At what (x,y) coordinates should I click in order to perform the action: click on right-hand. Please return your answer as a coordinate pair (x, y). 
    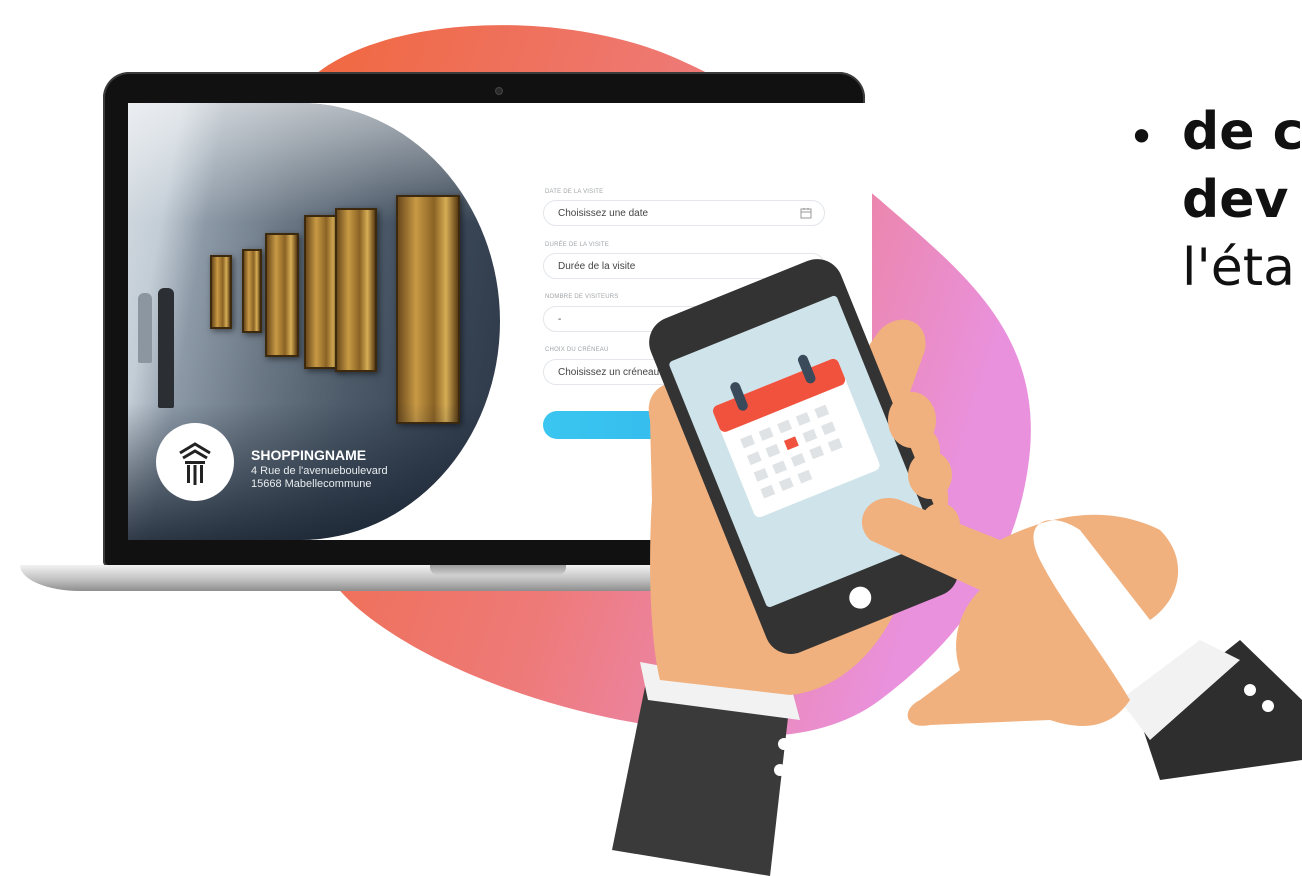
    Looking at the image, I should click on (1020, 612).